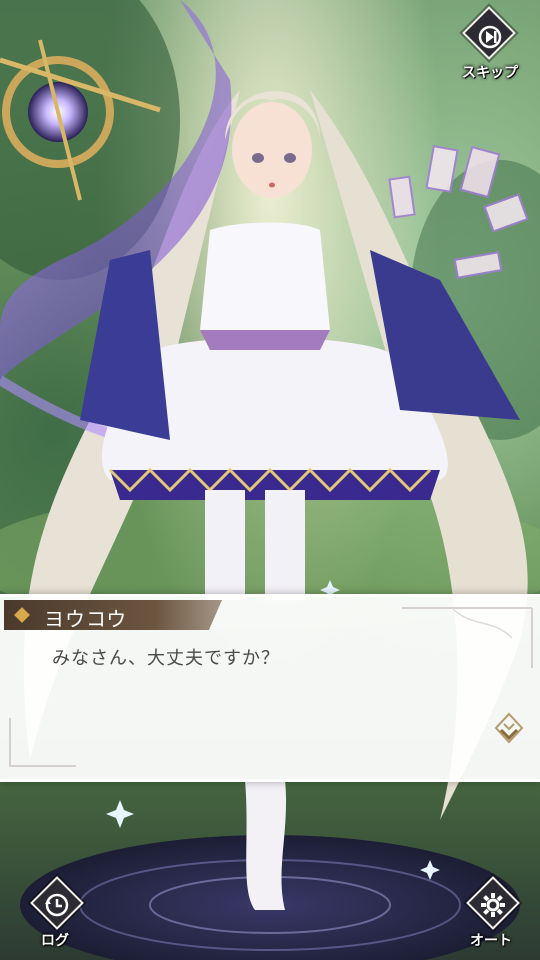  What do you see at coordinates (57, 905) in the screenshot?
I see `log-history-icon` at bounding box center [57, 905].